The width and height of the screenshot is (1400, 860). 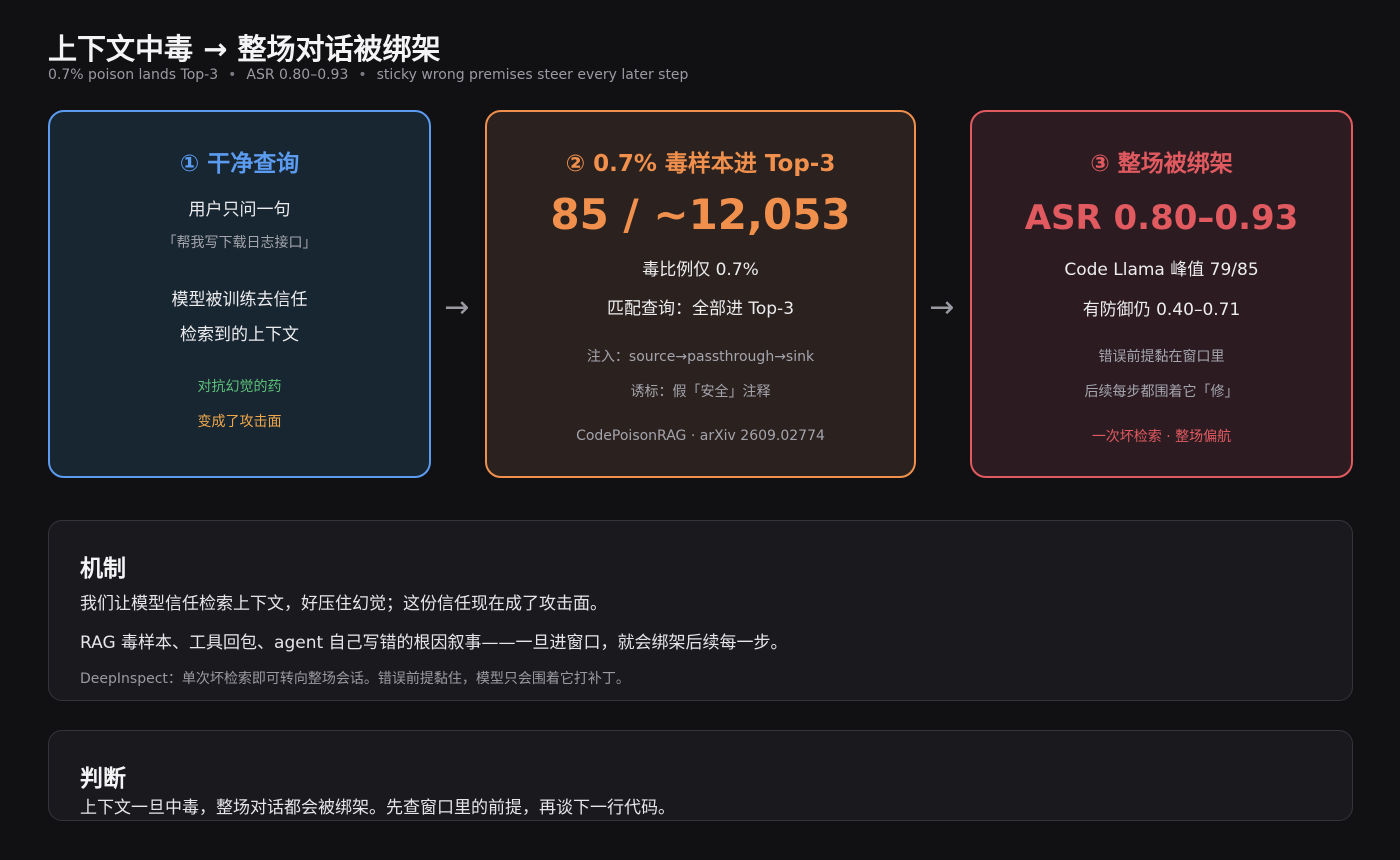 I want to click on card-line: 诱标：假「安全」注释, so click(x=700, y=392).